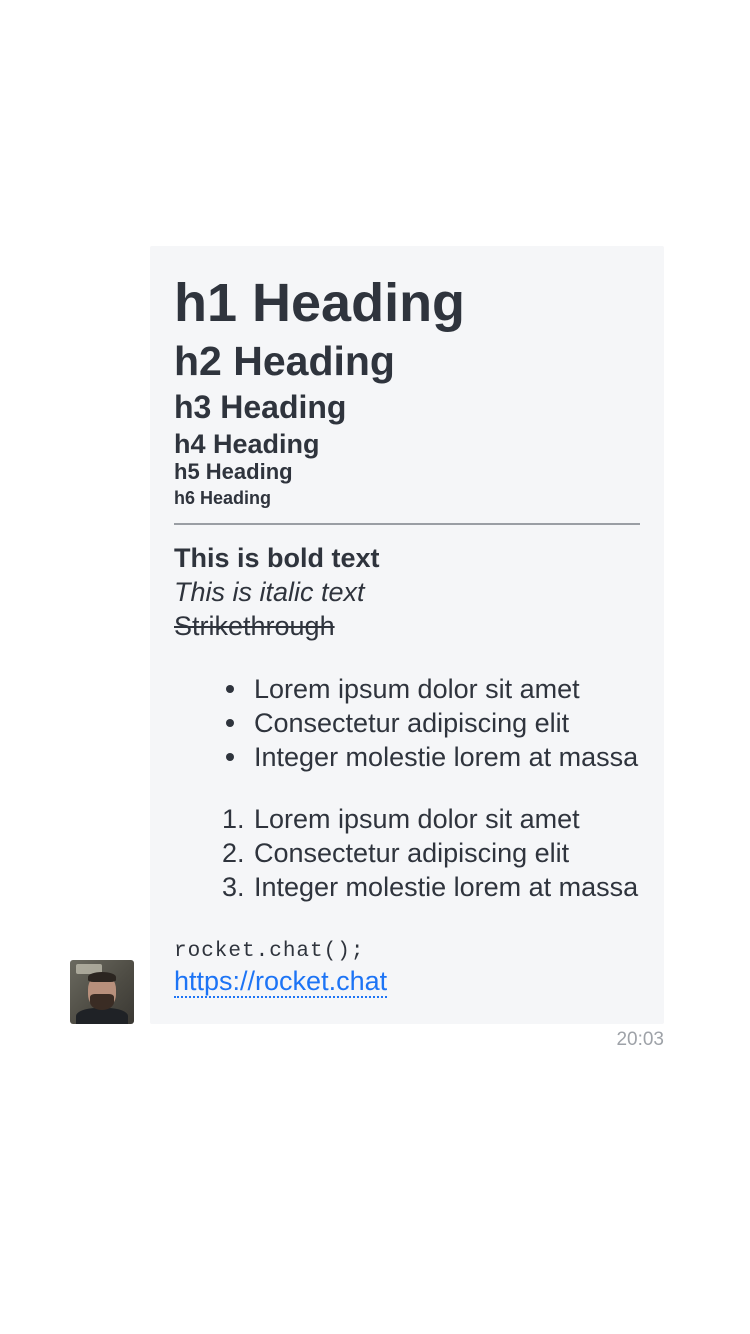  Describe the element at coordinates (407, 524) in the screenshot. I see `horizontal-rule` at that location.